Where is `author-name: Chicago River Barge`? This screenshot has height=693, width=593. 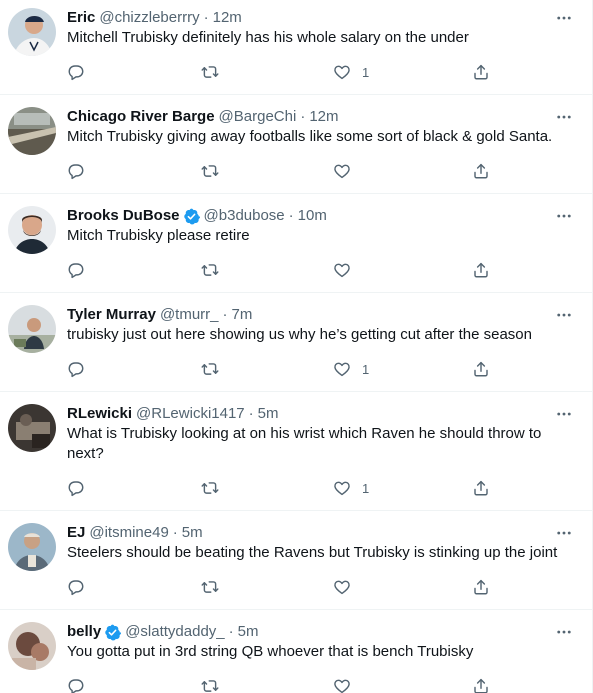 author-name: Chicago River Barge is located at coordinates (141, 117).